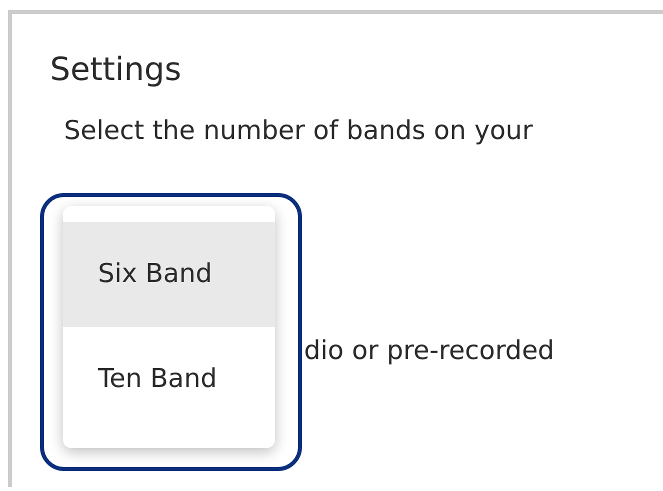 The image size is (663, 491). Describe the element at coordinates (428, 351) in the screenshot. I see `description-text: dio or pre-recorded` at that location.